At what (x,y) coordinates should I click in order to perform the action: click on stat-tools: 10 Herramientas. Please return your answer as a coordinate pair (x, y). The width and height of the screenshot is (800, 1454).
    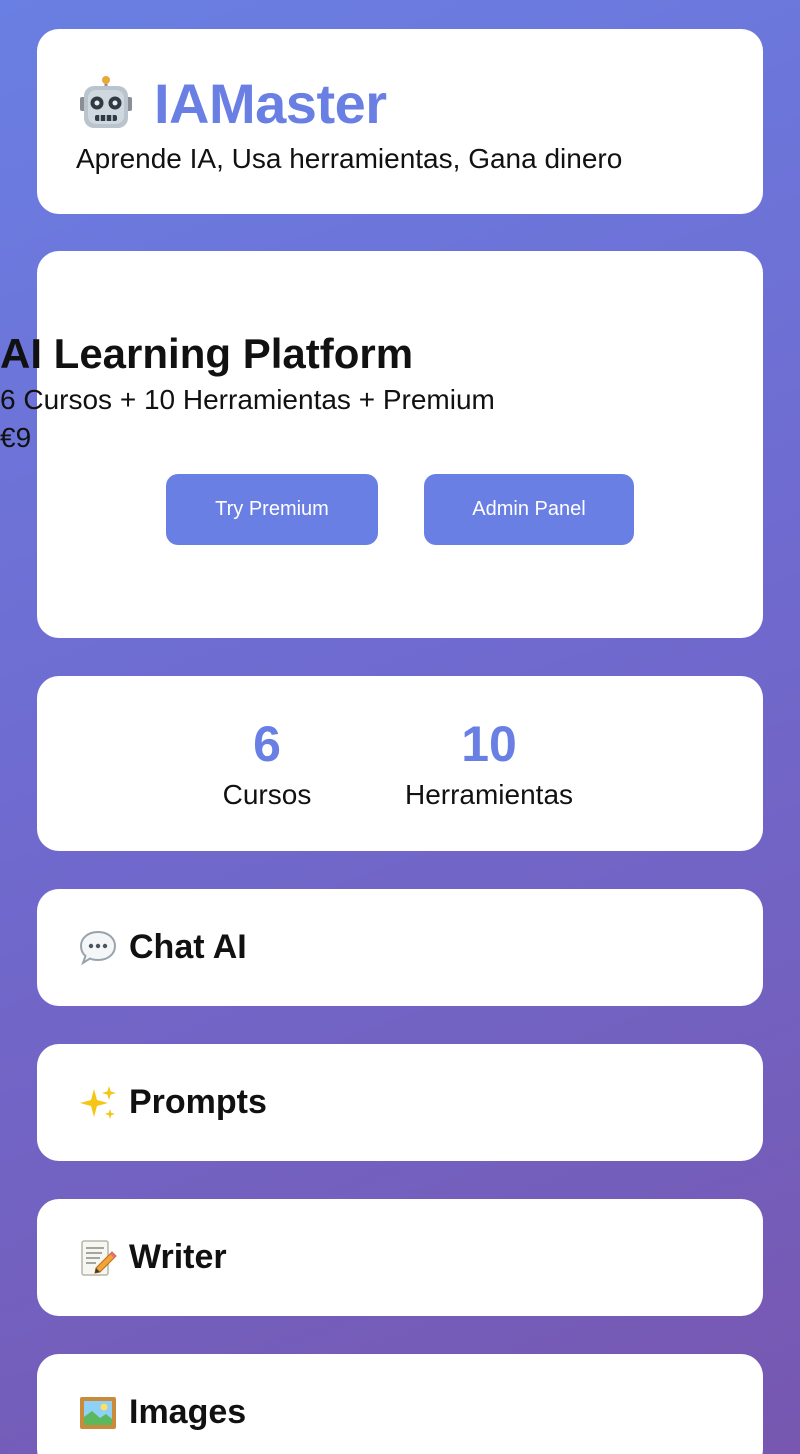
    Looking at the image, I should click on (489, 764).